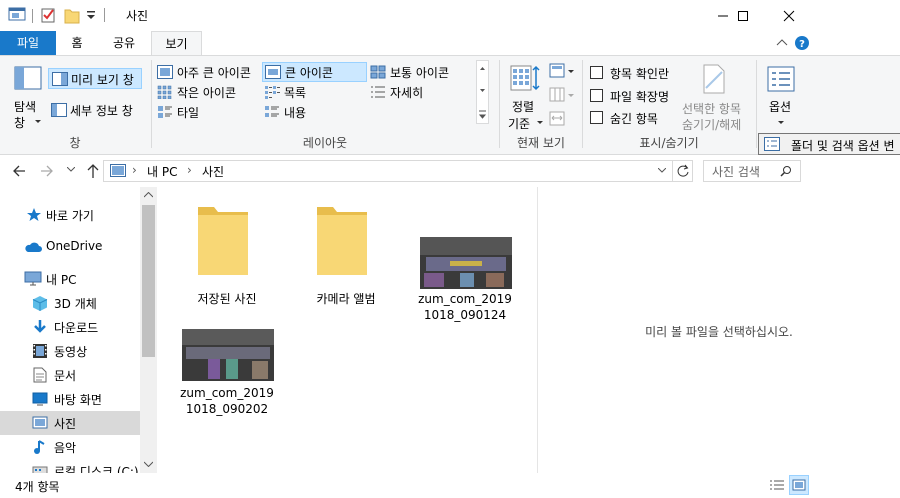  What do you see at coordinates (70, 327) in the screenshot?
I see `nav-item-downloads: 다운로드` at bounding box center [70, 327].